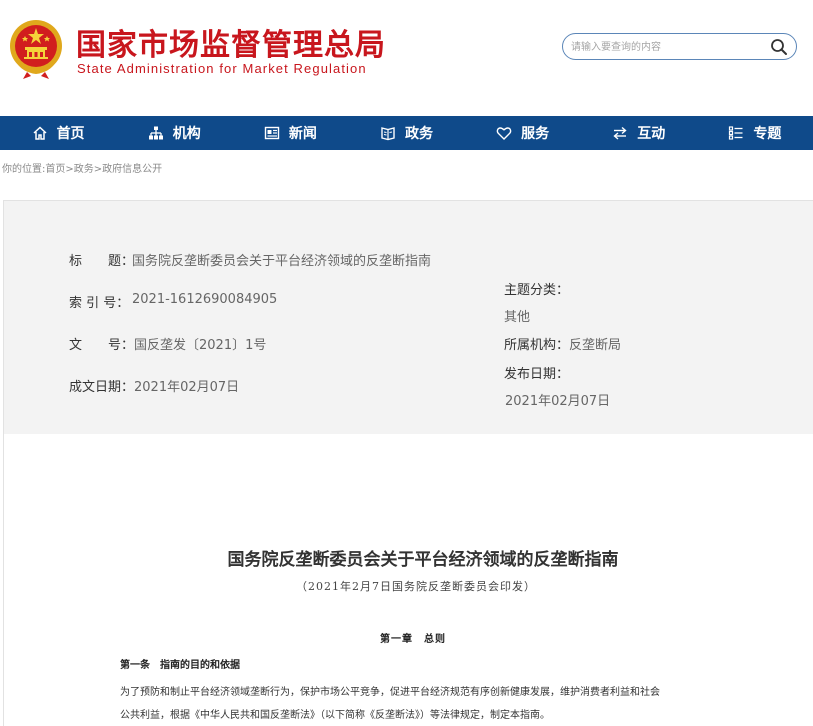 The height and width of the screenshot is (726, 813). I want to click on nav-item-home: 首页, so click(58, 133).